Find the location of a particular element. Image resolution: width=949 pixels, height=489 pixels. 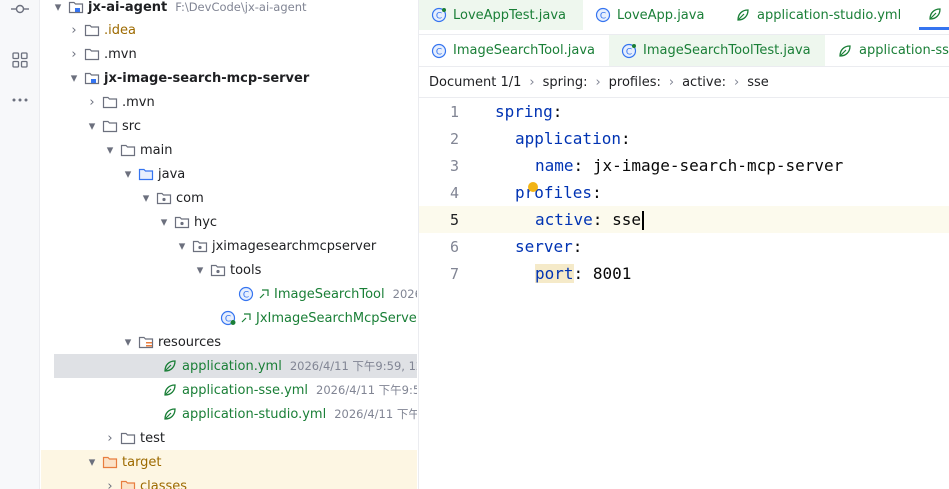

yaml-colon: : is located at coordinates (597, 219).